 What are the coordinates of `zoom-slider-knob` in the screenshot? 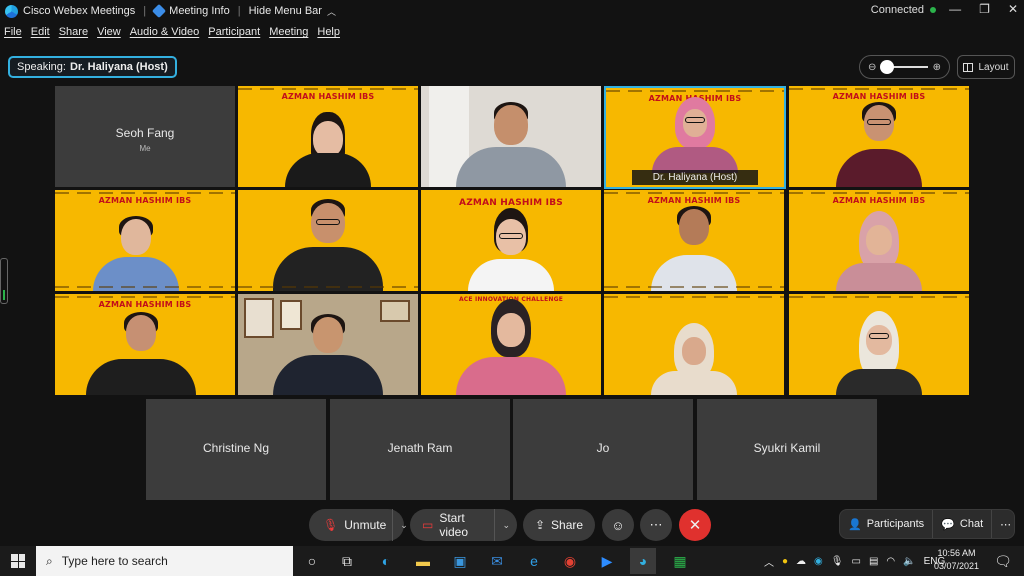 It's located at (886, 67).